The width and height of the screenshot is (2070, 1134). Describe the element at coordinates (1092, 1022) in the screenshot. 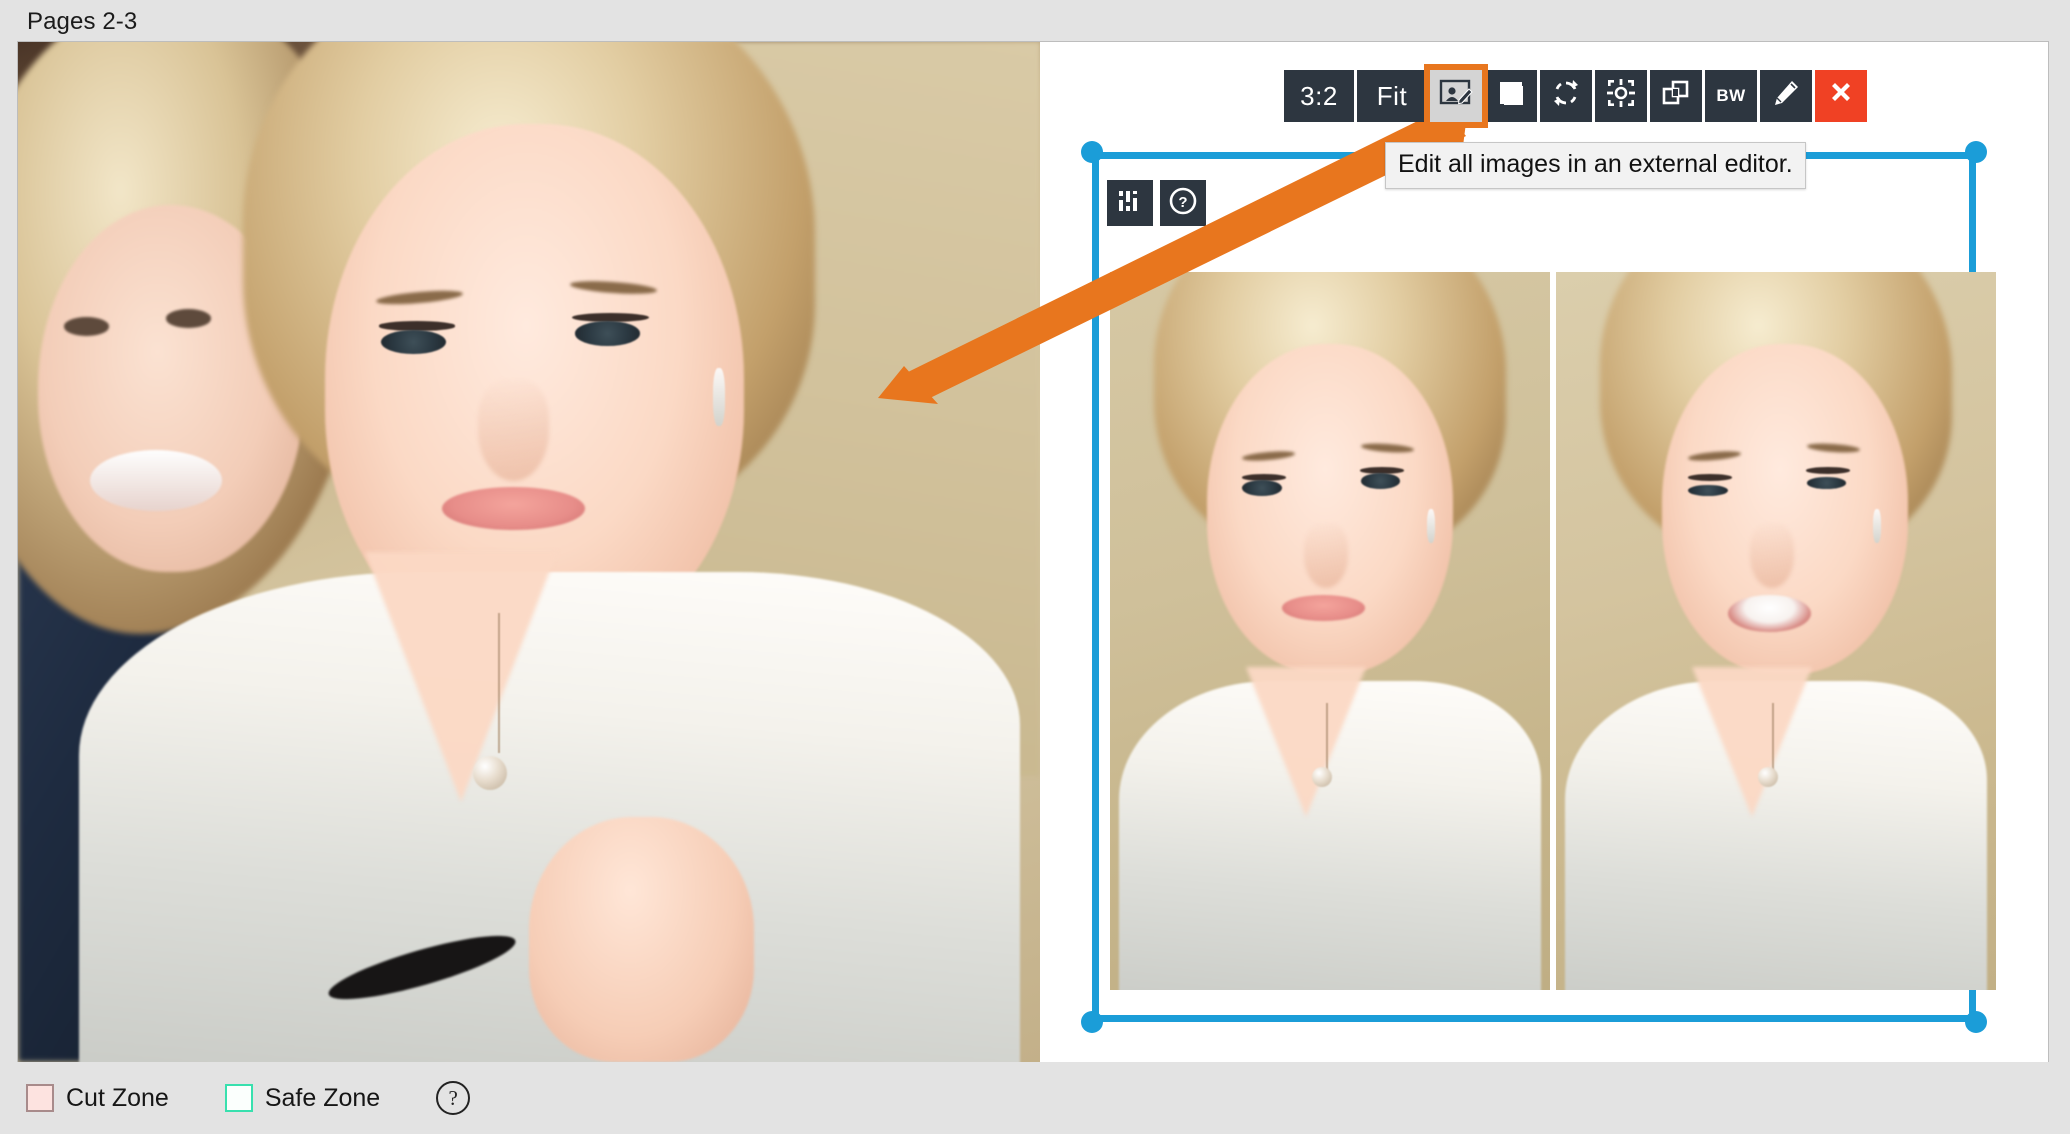

I see `resize-handle-bottom-left` at that location.